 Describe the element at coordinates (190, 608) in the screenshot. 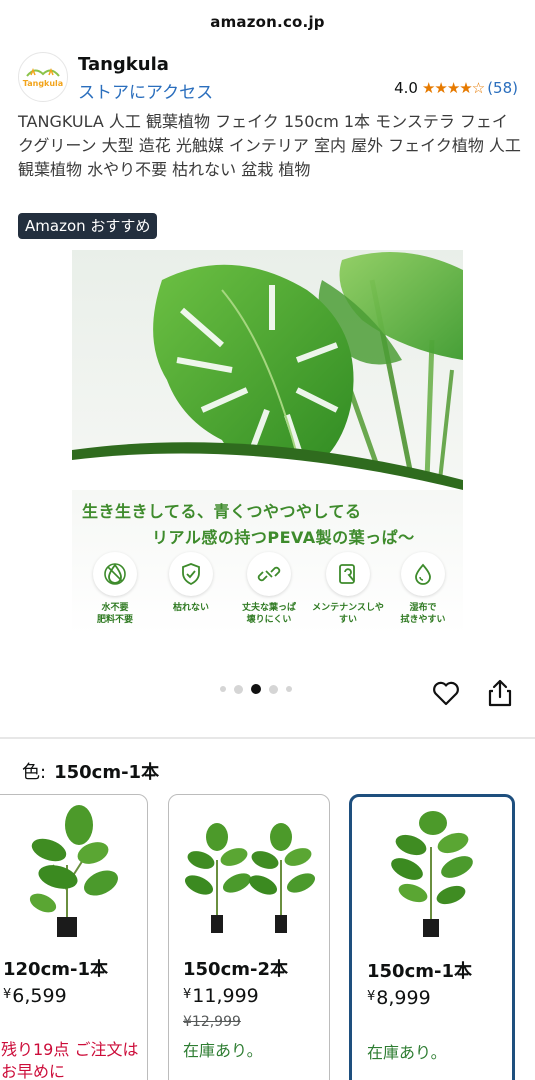

I see `feature-label: 枯れない` at that location.